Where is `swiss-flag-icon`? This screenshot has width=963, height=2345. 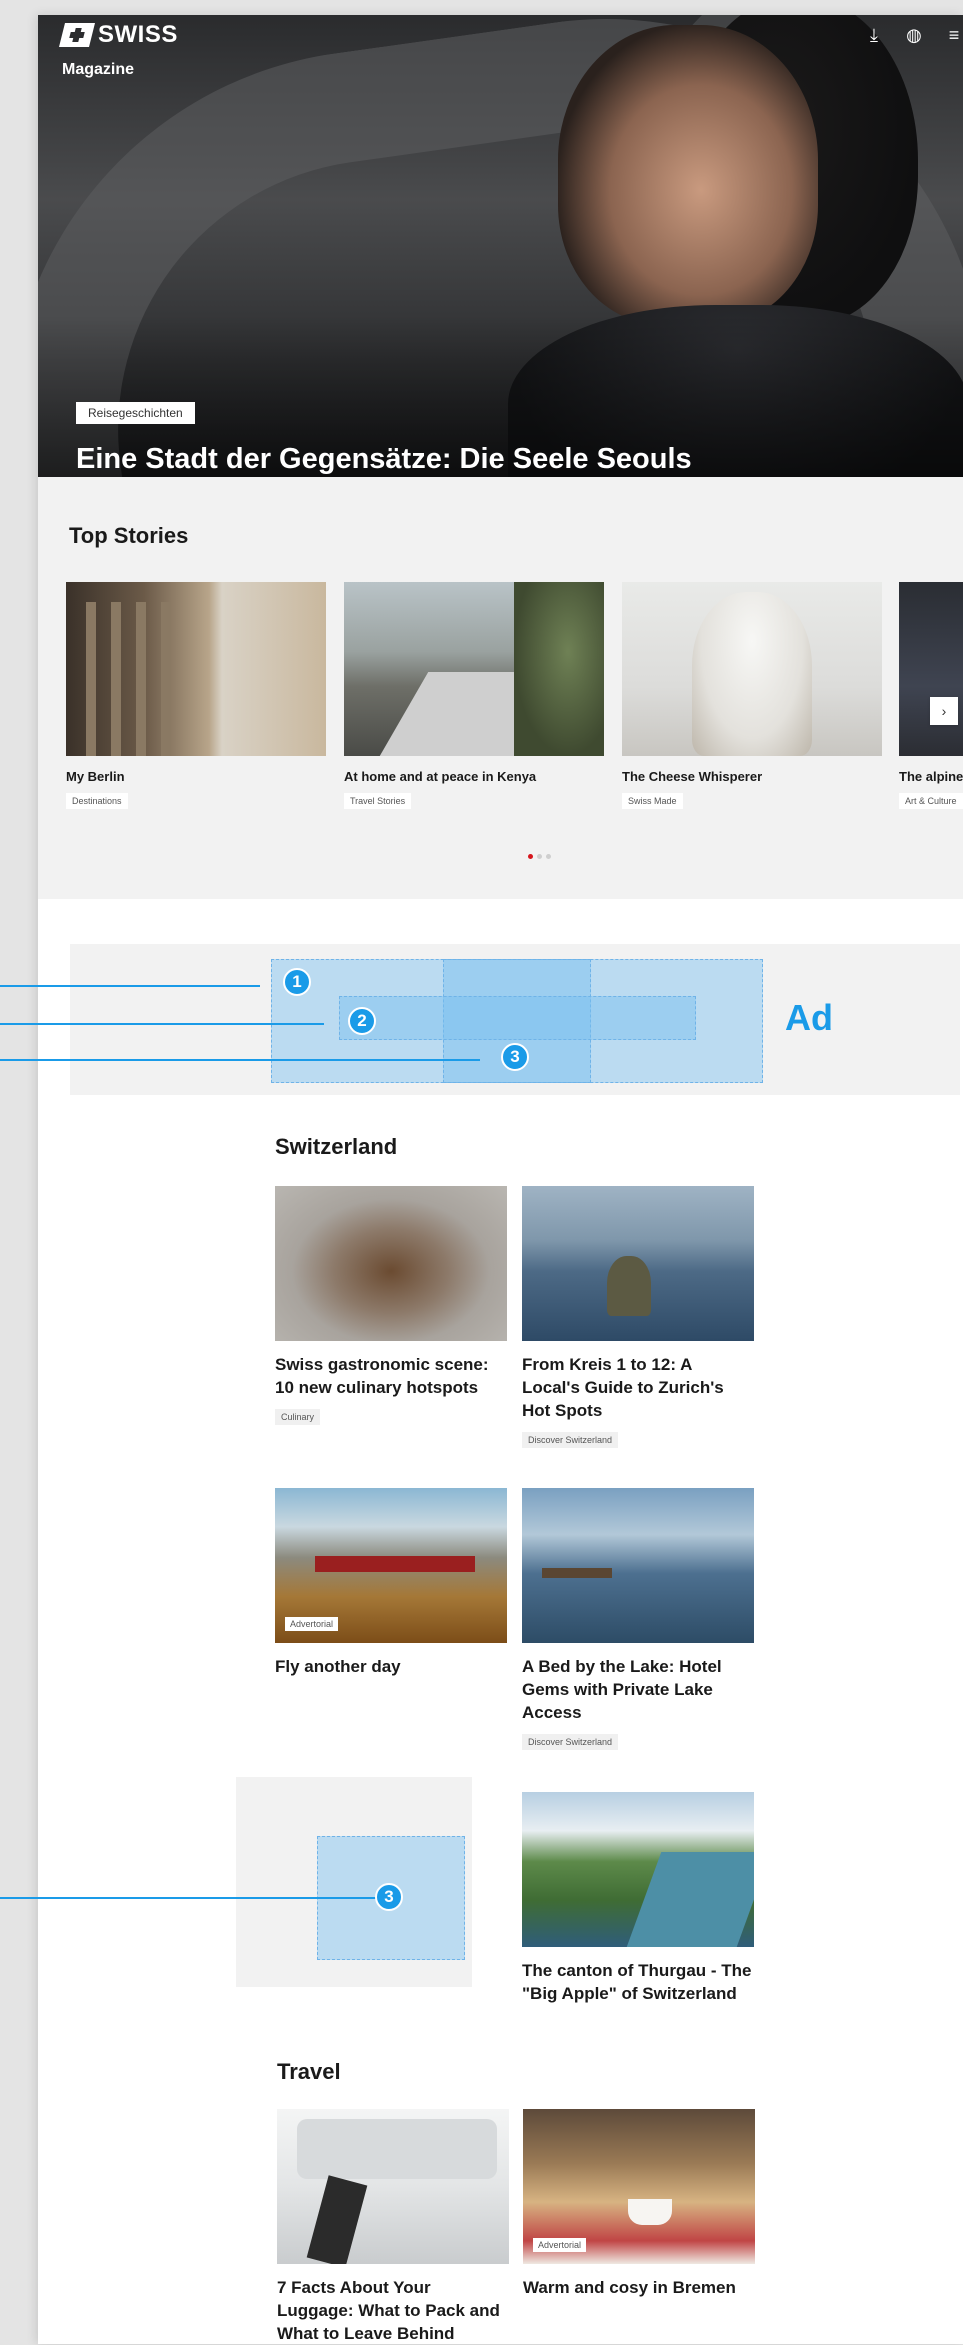
swiss-flag-icon is located at coordinates (77, 35).